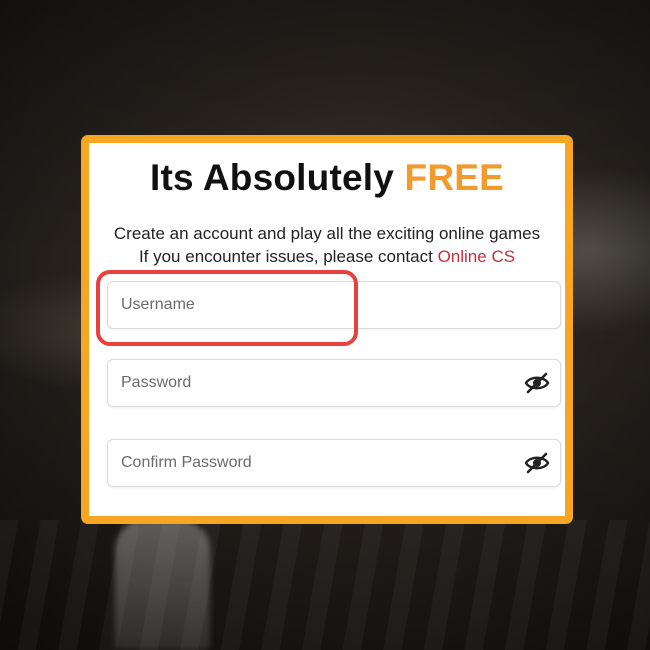  What do you see at coordinates (158, 304) in the screenshot?
I see `username-placeholder: Username` at bounding box center [158, 304].